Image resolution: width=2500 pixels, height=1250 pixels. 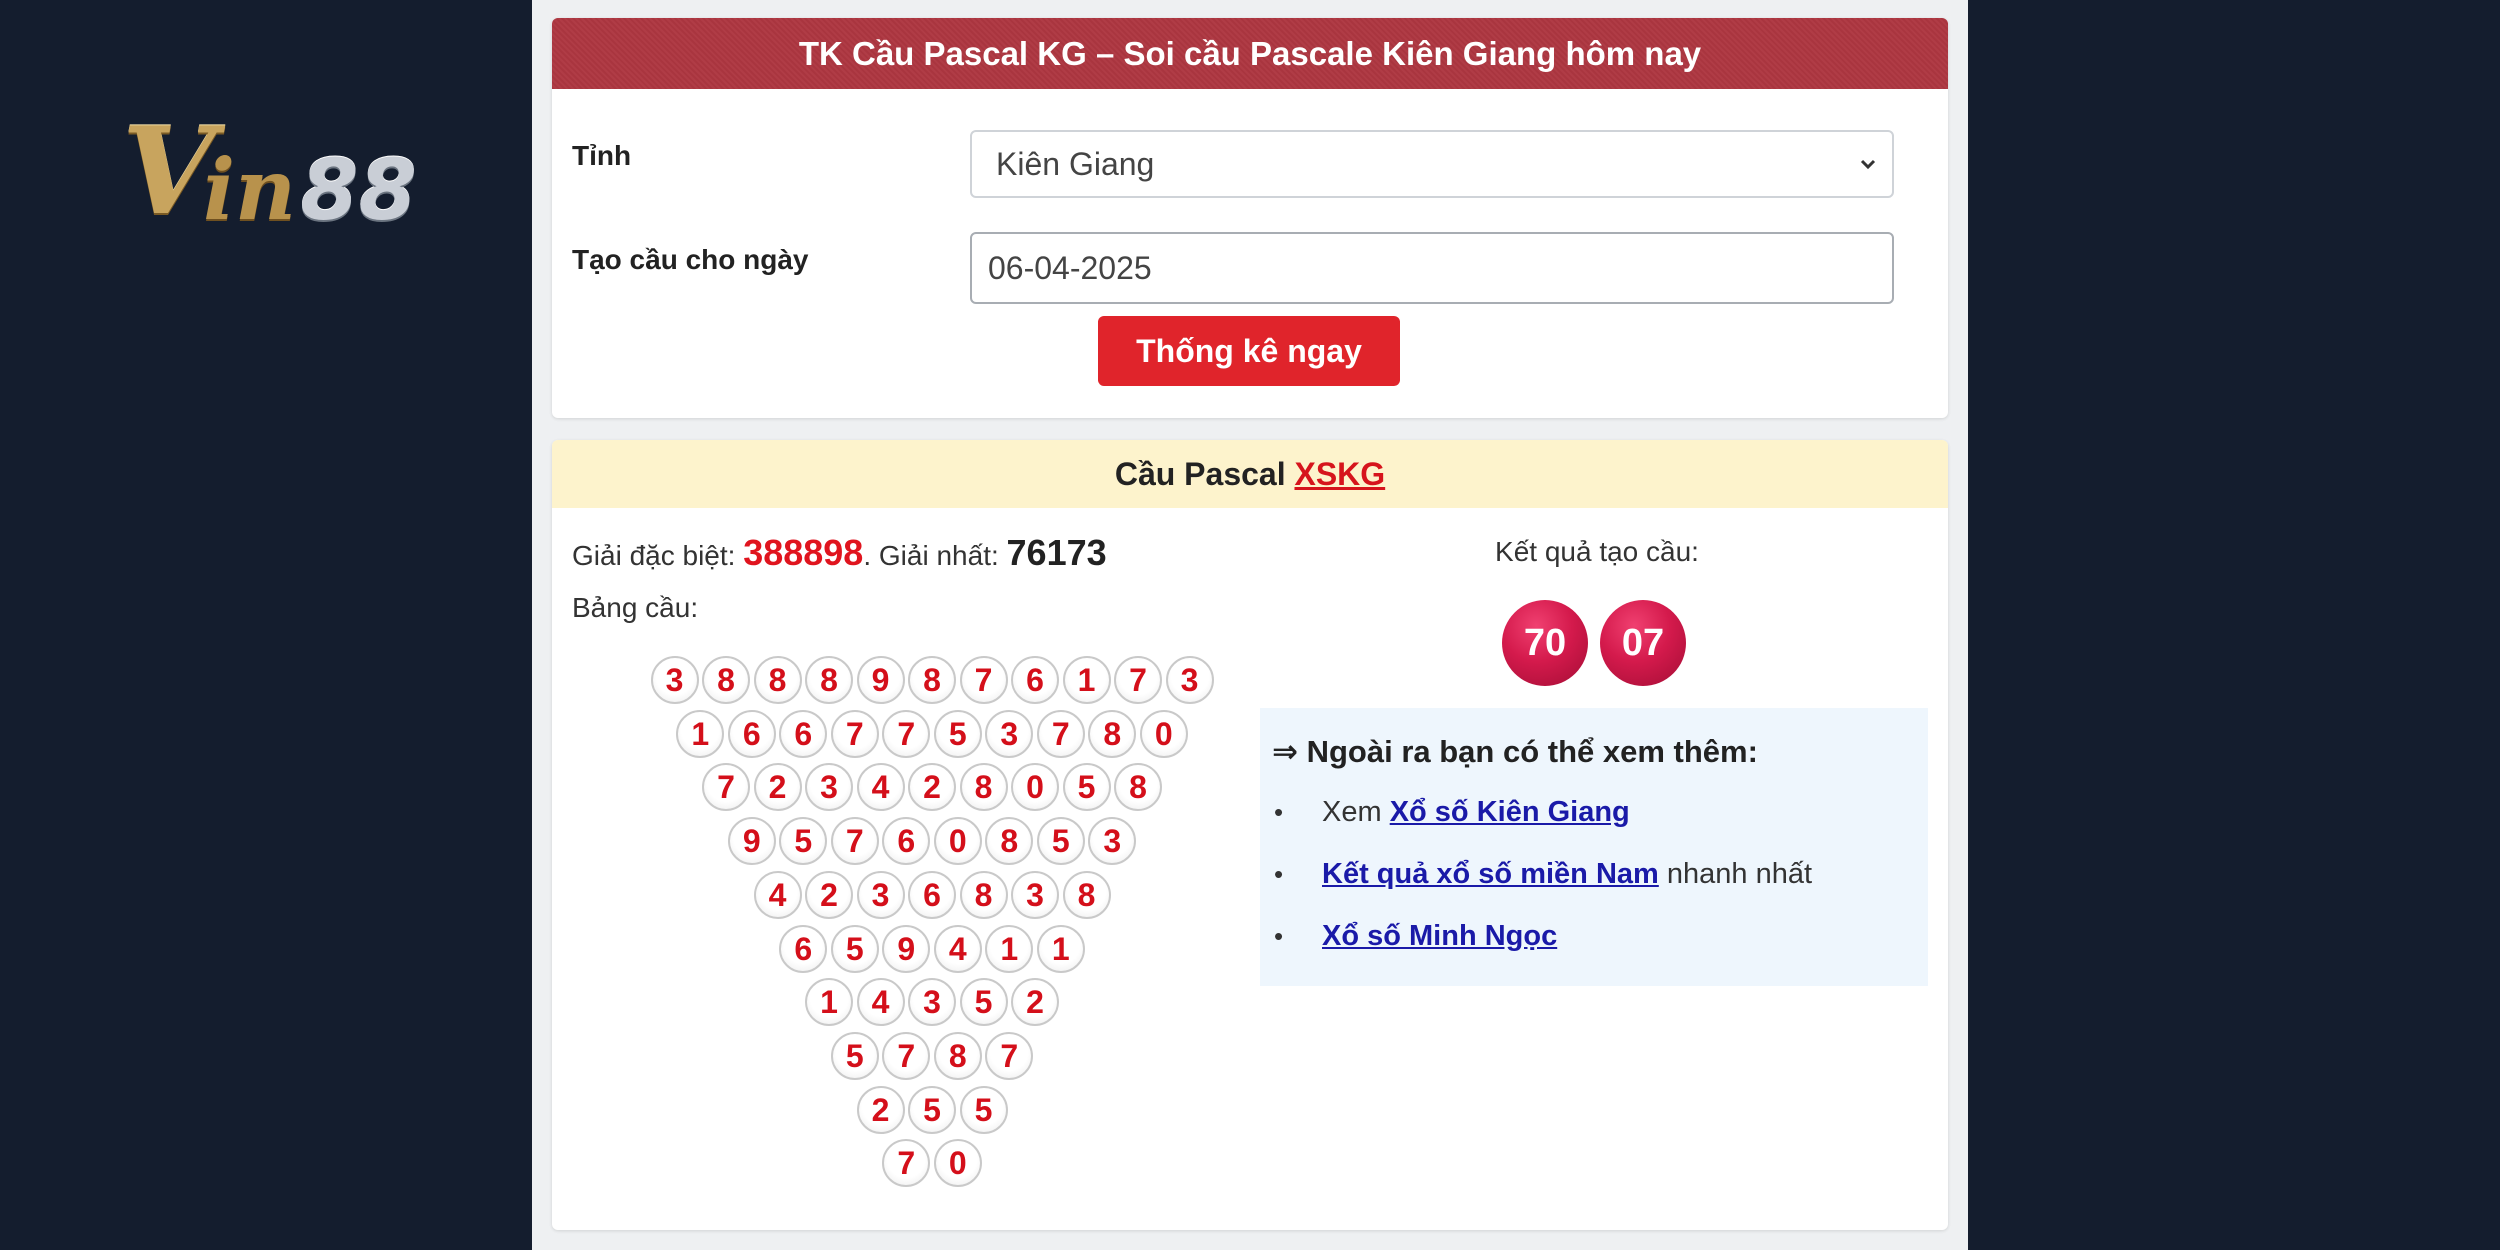 I want to click on province-label: Tỉnh, so click(x=602, y=155).